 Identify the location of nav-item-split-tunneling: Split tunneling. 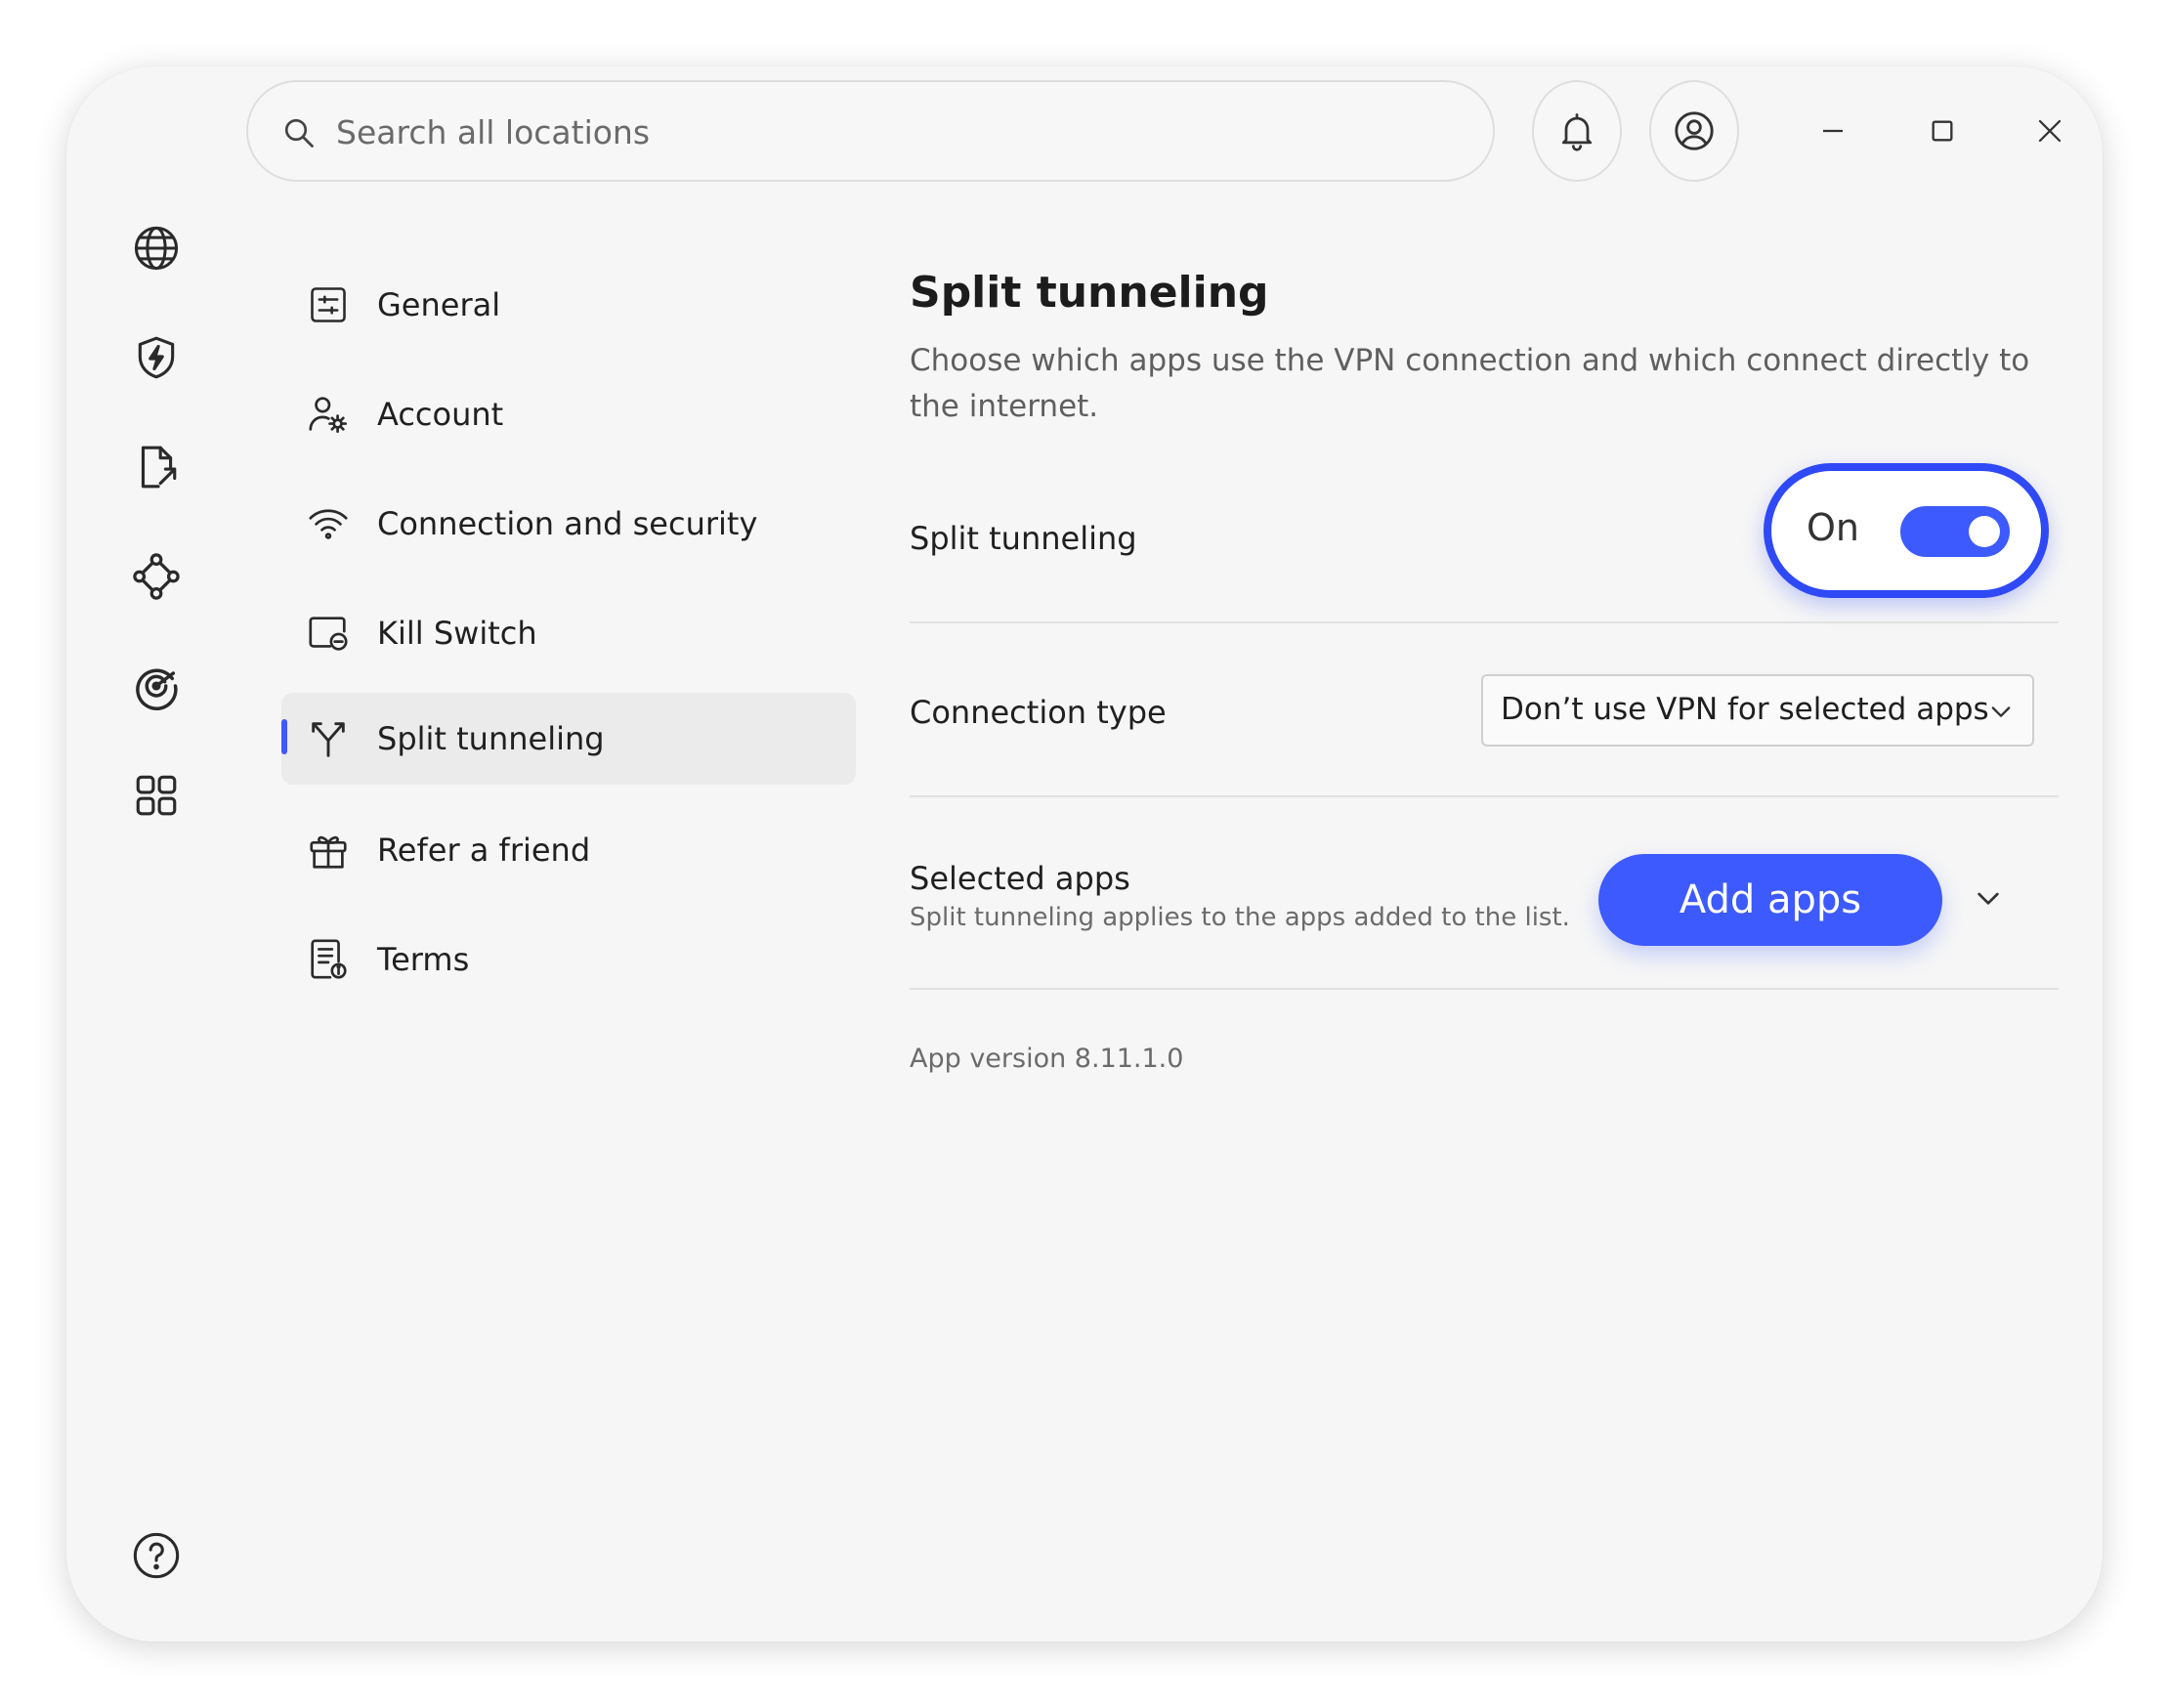
(568, 739).